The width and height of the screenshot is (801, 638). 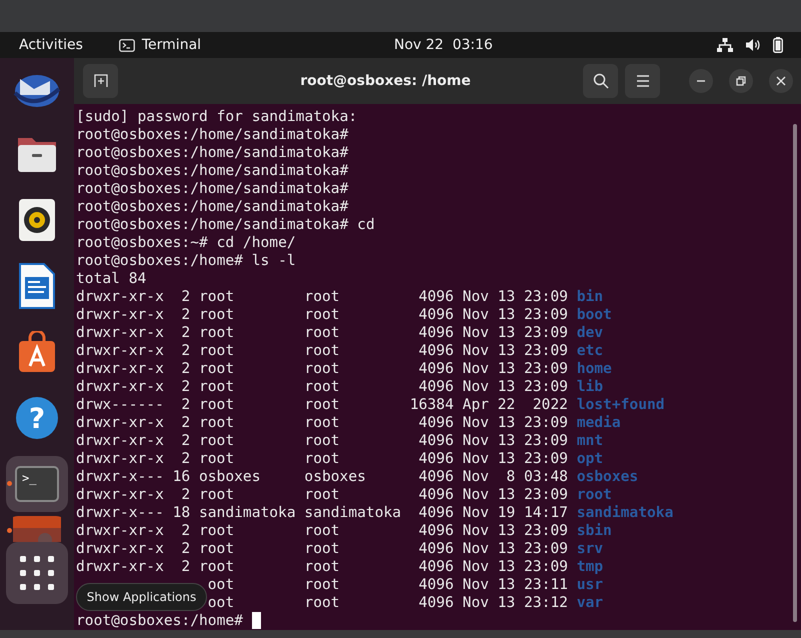 I want to click on minimize-button, so click(x=701, y=81).